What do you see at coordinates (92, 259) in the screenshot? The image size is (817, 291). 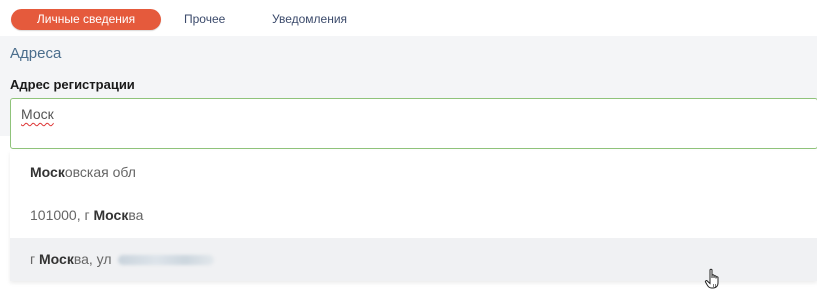 I see `suggestion-rest: ва, ул` at bounding box center [92, 259].